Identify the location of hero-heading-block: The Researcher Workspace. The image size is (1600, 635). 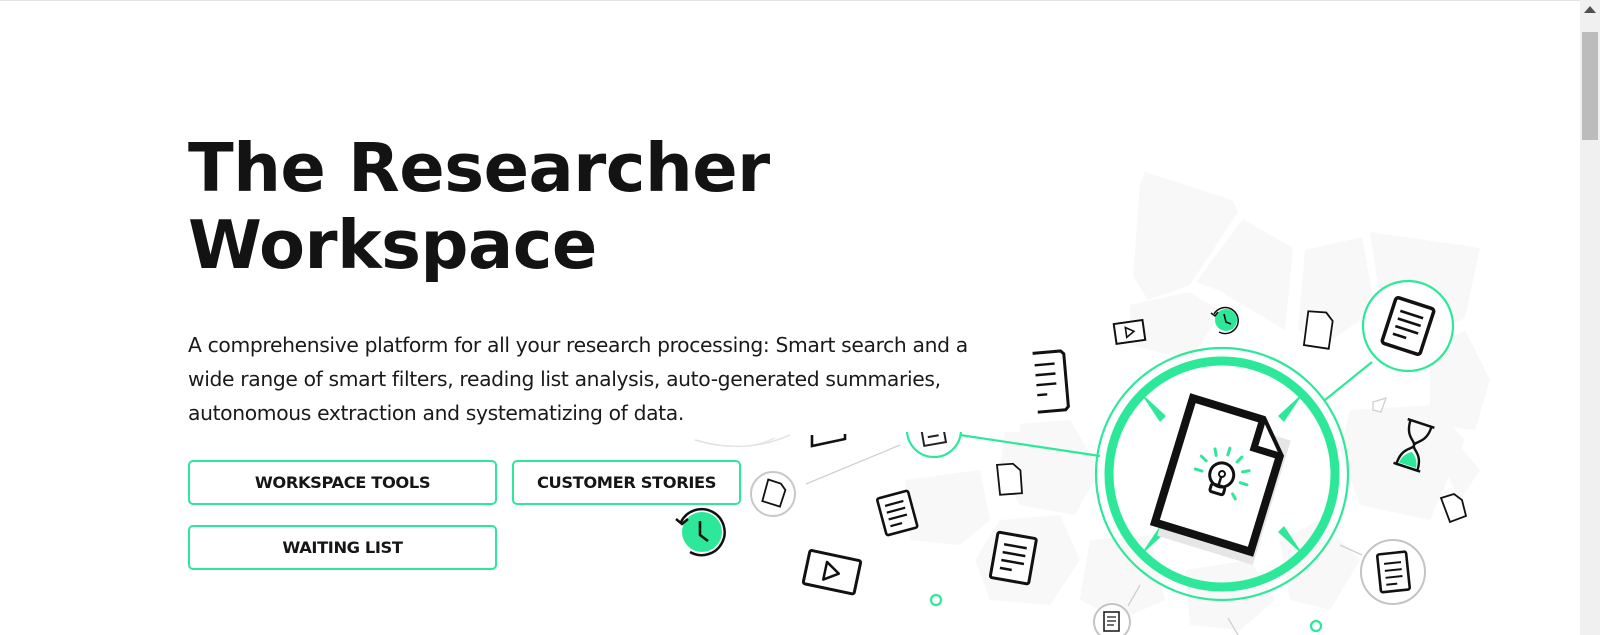
(479, 207).